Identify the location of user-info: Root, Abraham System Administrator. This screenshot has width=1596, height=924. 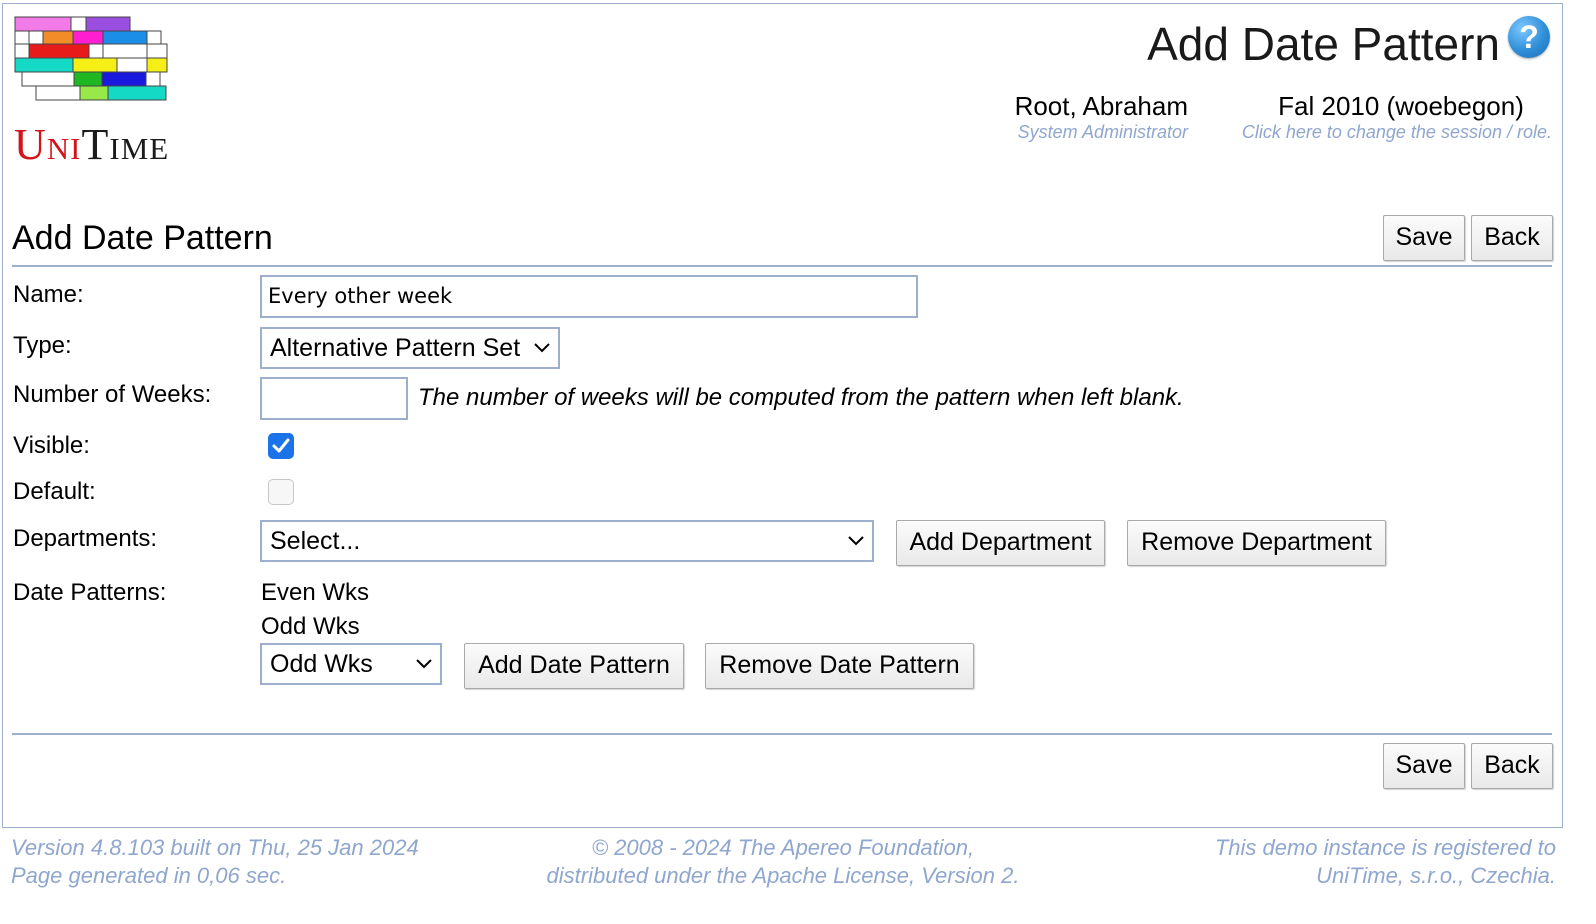
(1094, 116).